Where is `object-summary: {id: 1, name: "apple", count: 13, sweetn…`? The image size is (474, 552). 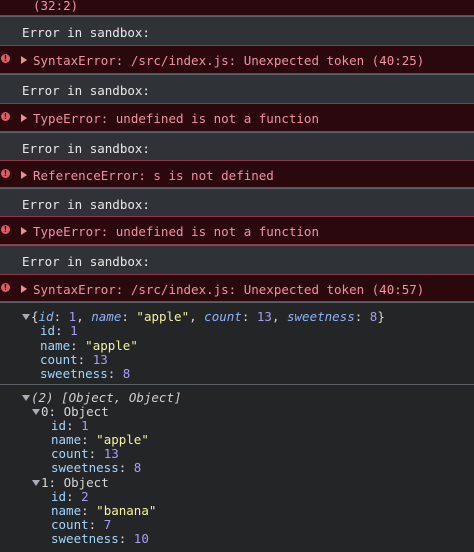
object-summary: {id: 1, name: "apple", count: 13, sweetn… is located at coordinates (208, 316).